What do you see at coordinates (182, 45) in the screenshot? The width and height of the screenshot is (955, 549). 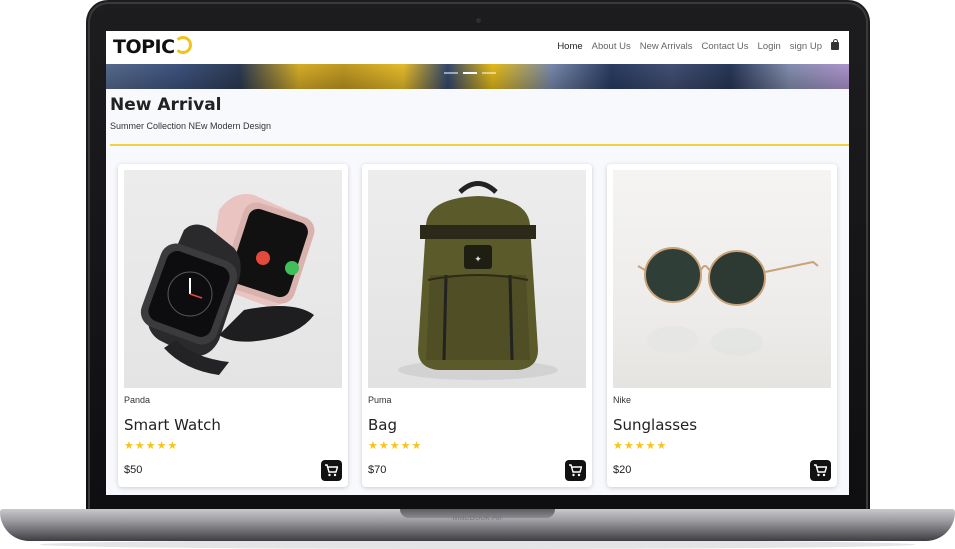 I see `logo-ring-icon` at bounding box center [182, 45].